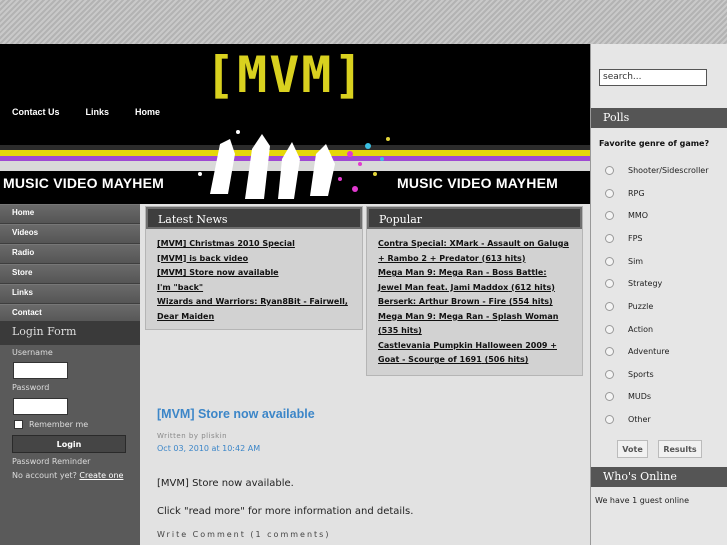 Image resolution: width=727 pixels, height=545 pixels. Describe the element at coordinates (285, 75) in the screenshot. I see `site-logo: [MVM]` at that location.